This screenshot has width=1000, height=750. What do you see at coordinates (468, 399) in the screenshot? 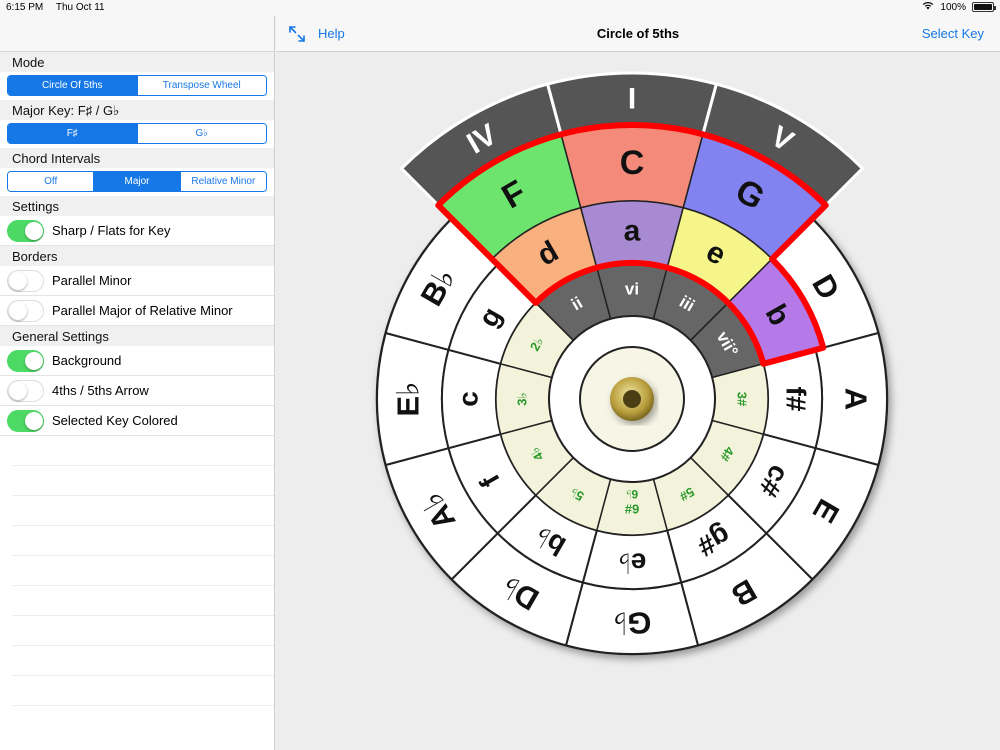
I see `minor-key-label-c: c` at bounding box center [468, 399].